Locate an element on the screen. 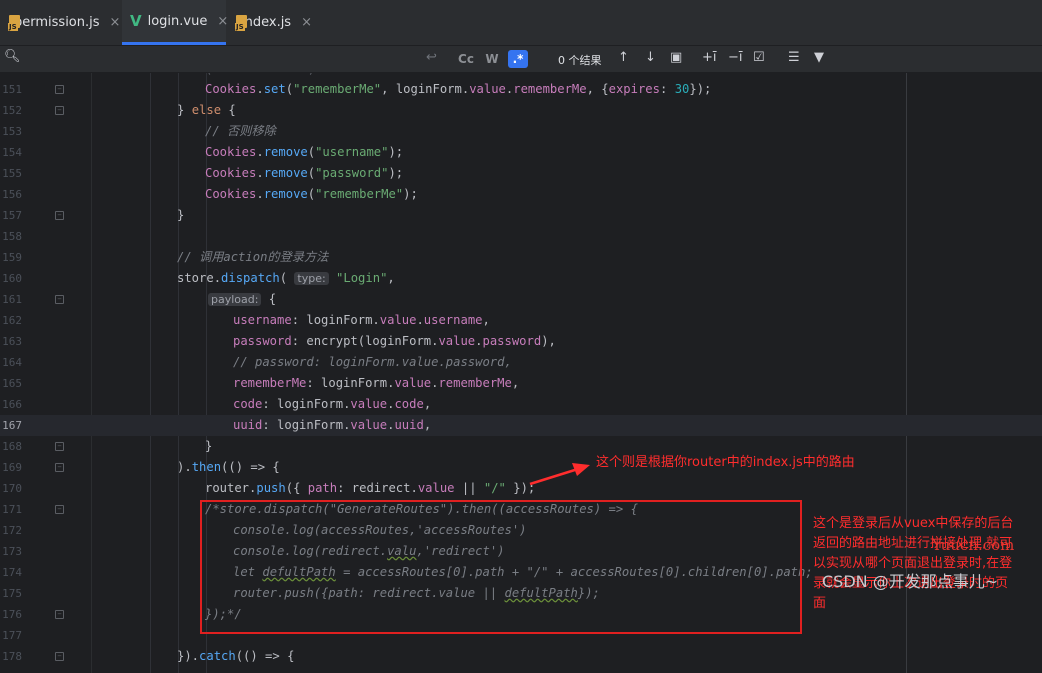  site-watermark: Yuucn.com is located at coordinates (973, 545).